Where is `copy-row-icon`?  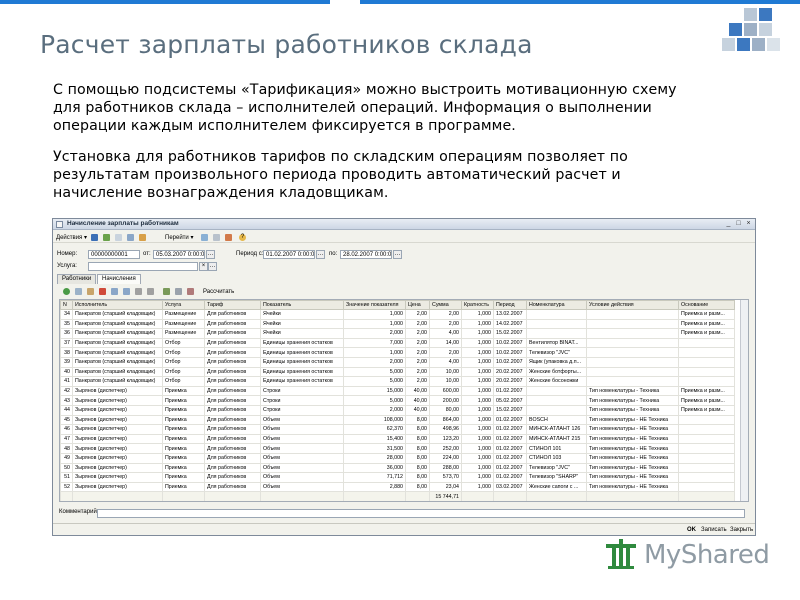
copy-row-icon is located at coordinates (78, 291).